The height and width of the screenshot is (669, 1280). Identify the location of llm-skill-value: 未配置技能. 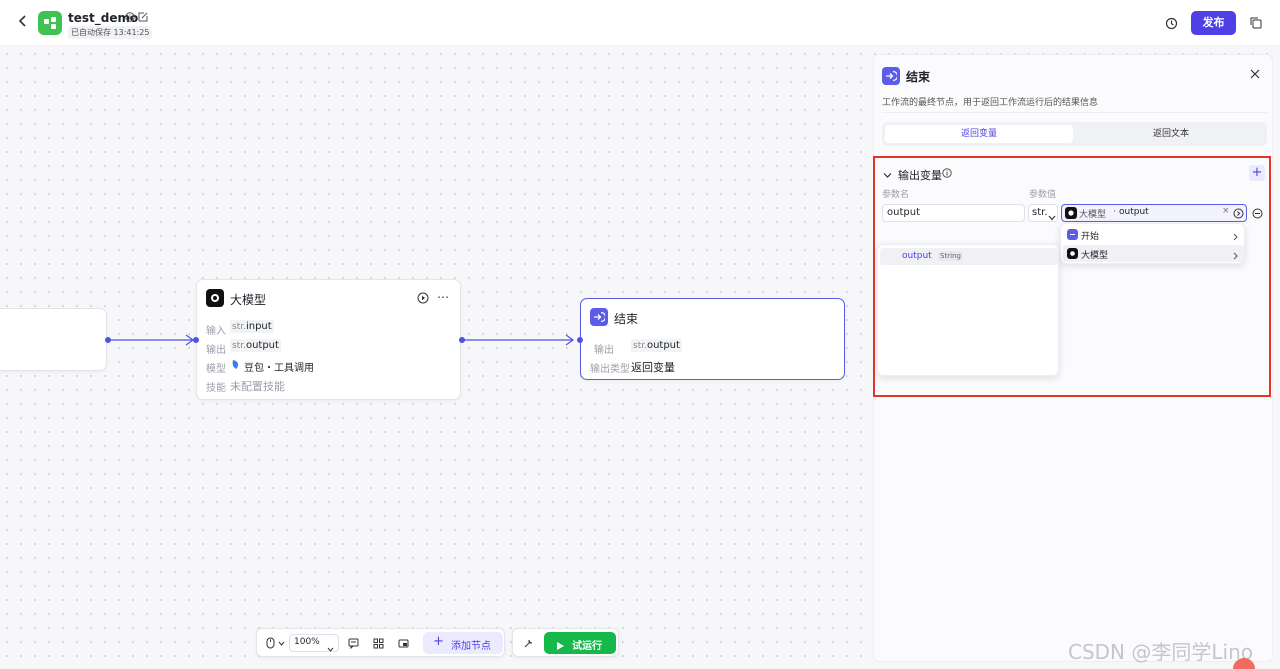
(257, 386).